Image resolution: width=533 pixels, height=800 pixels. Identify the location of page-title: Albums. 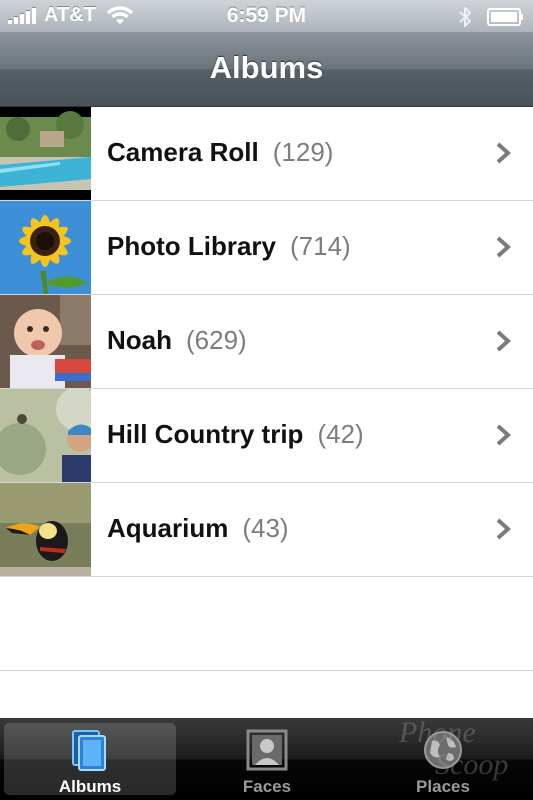
(266, 67).